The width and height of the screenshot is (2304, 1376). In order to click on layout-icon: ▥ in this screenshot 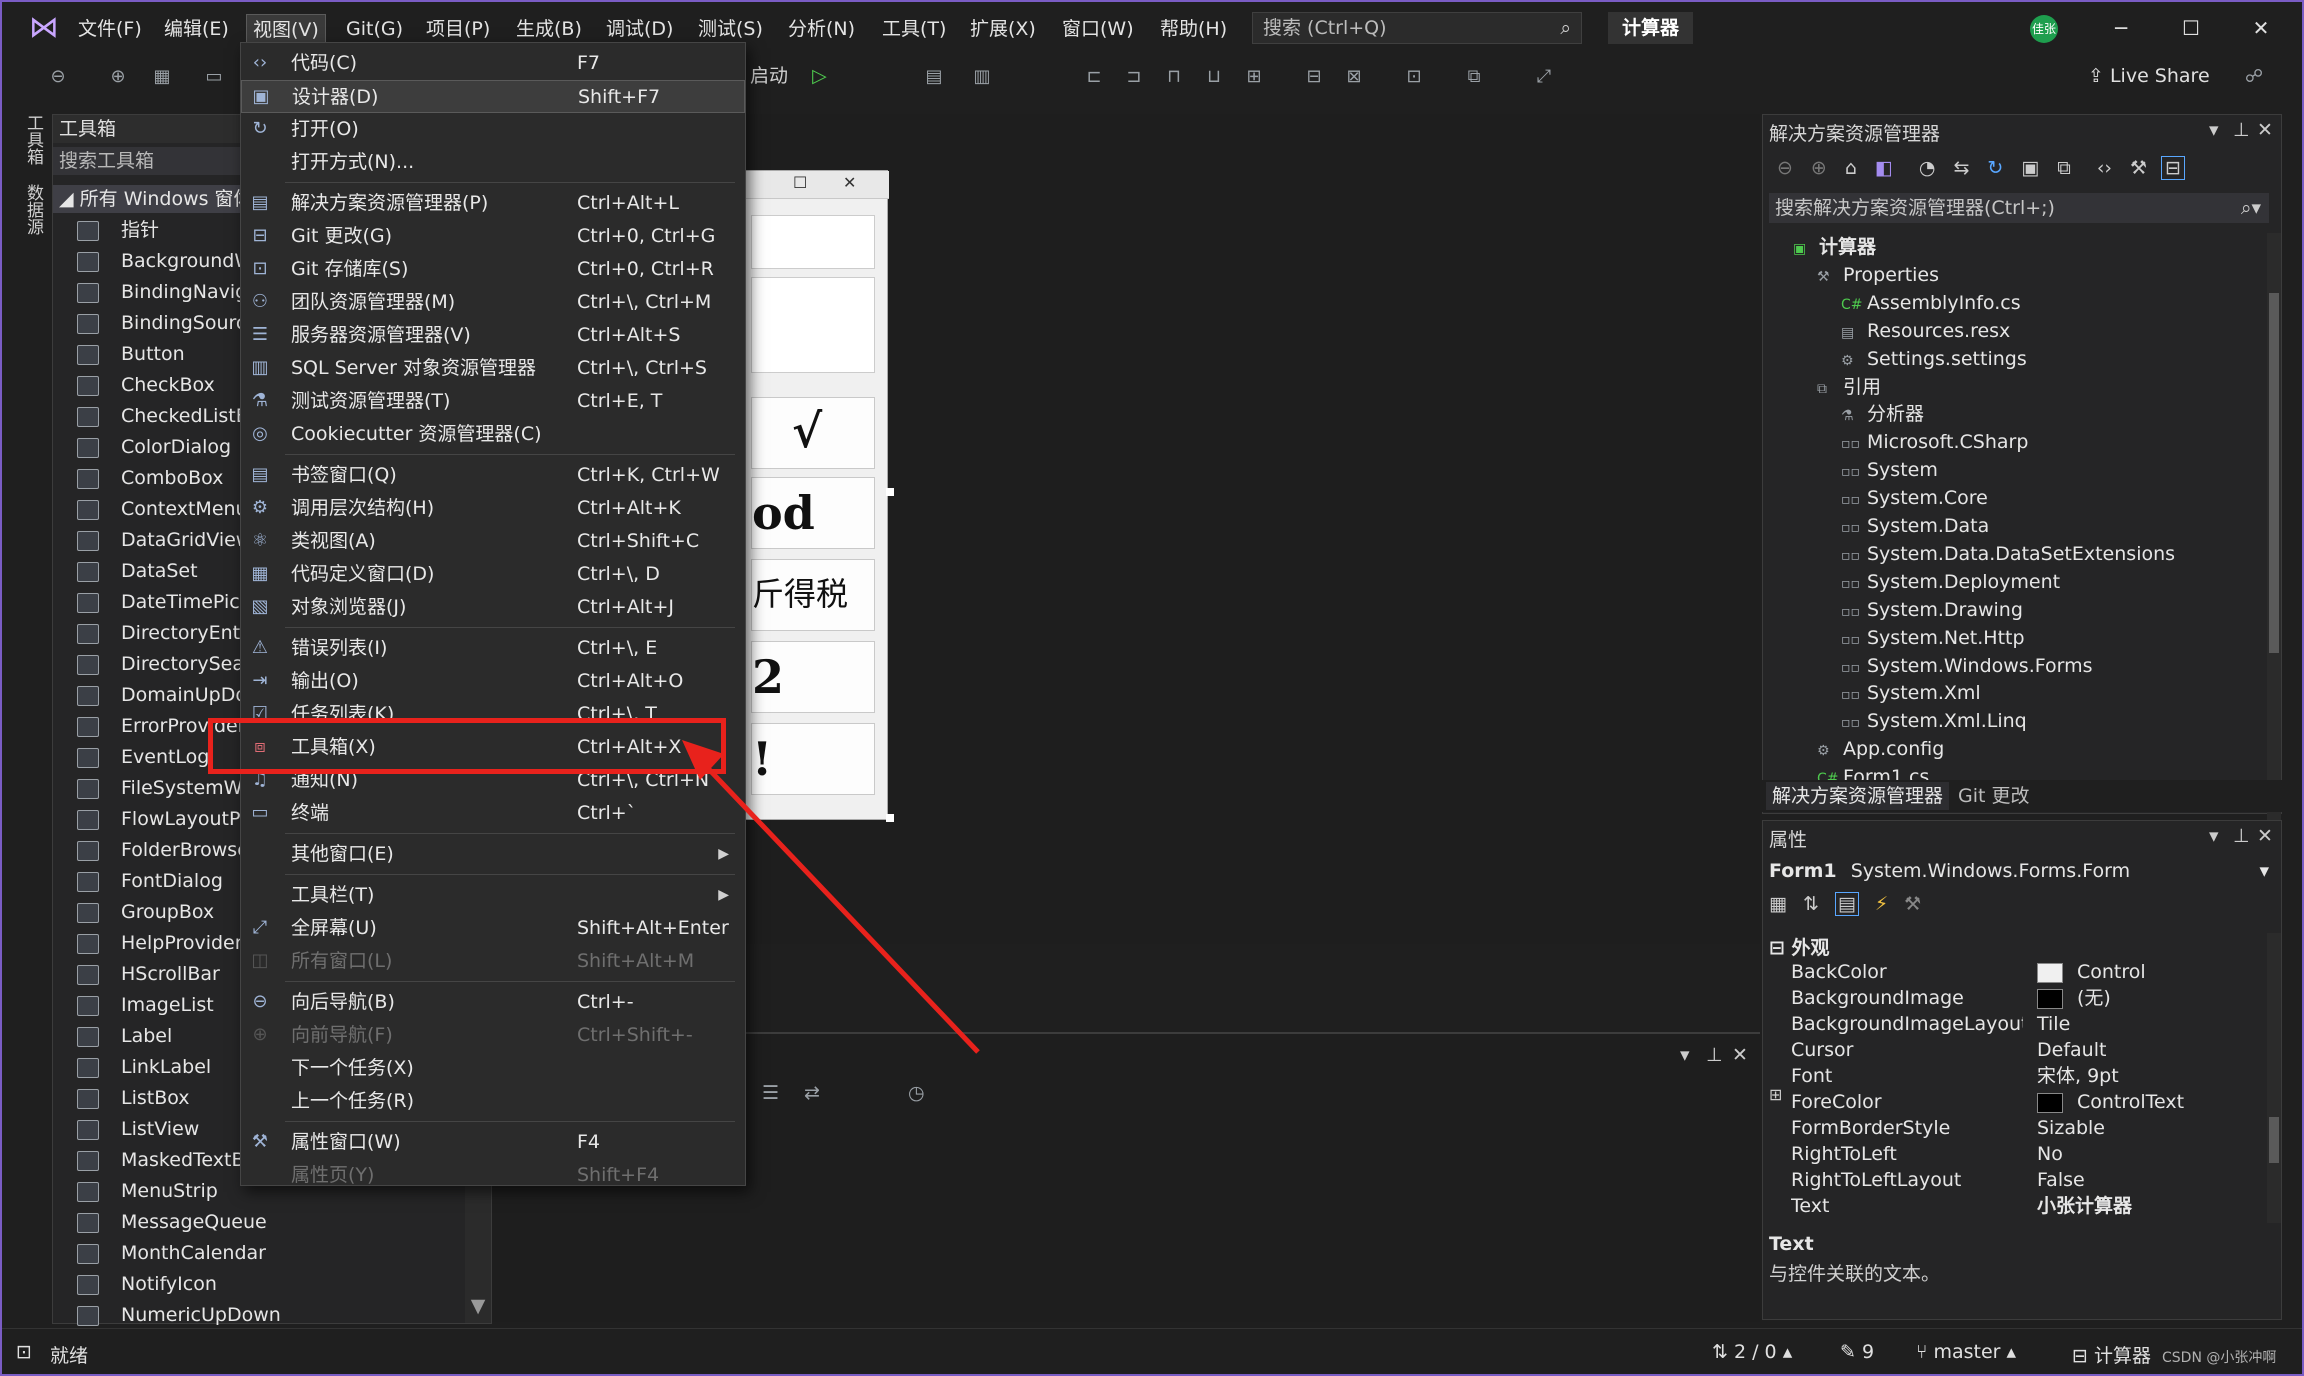, I will do `click(982, 77)`.